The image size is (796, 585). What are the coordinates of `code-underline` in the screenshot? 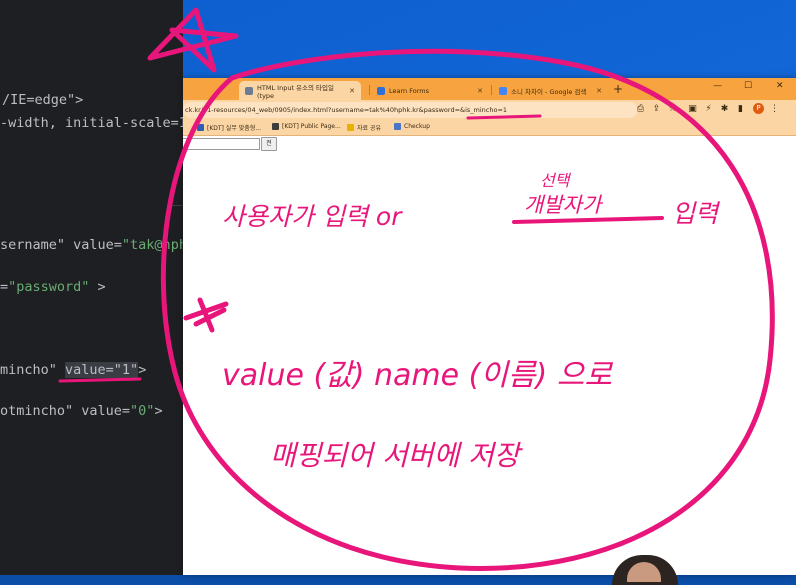 It's located at (100, 380).